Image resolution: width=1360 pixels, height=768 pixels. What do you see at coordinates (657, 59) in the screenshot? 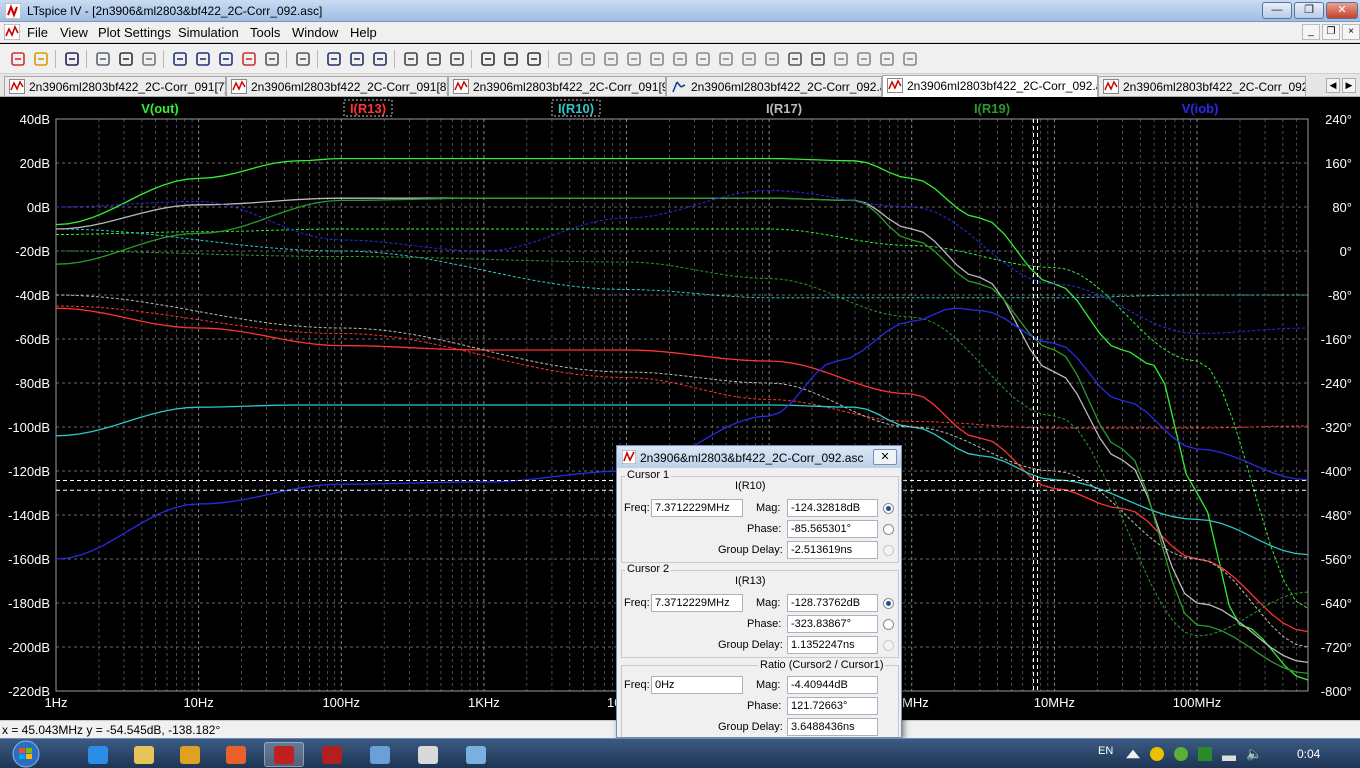
I see `capacitor-icon` at bounding box center [657, 59].